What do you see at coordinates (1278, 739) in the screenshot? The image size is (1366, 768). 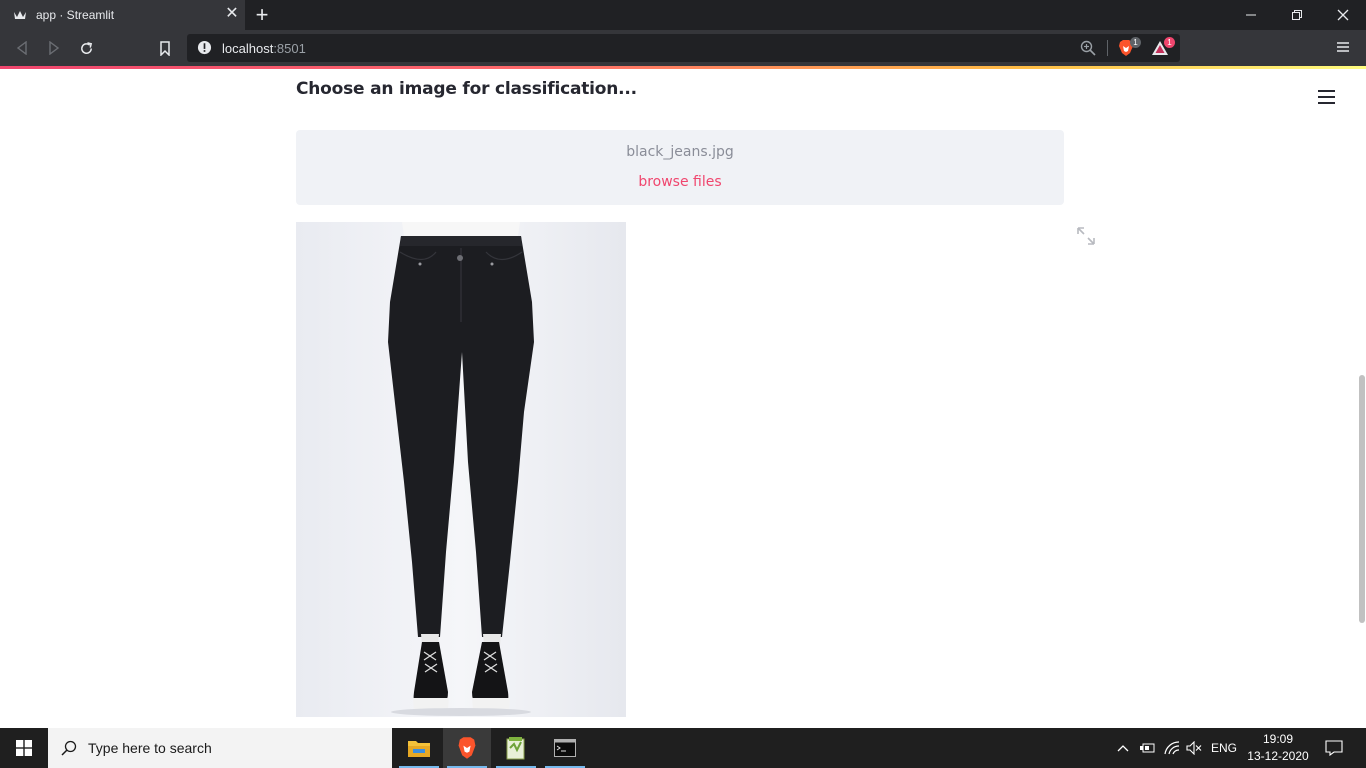 I see `clock-time: 19:09` at bounding box center [1278, 739].